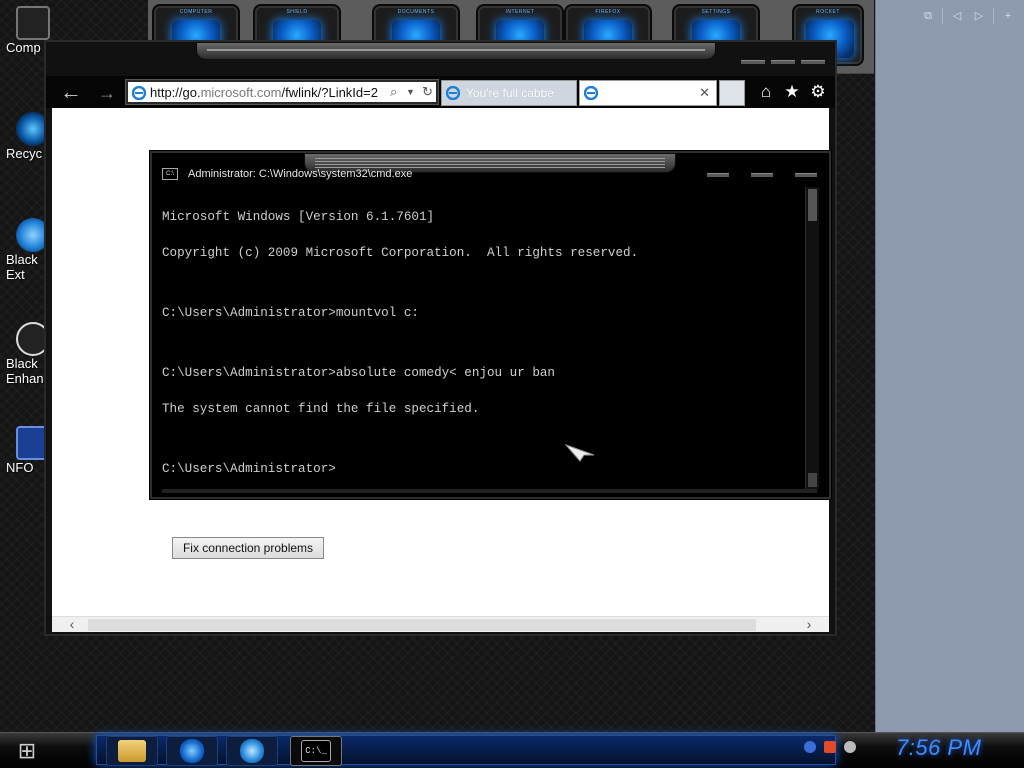 The height and width of the screenshot is (768, 1024). I want to click on dropdown-chevron-icon: ▼, so click(410, 92).